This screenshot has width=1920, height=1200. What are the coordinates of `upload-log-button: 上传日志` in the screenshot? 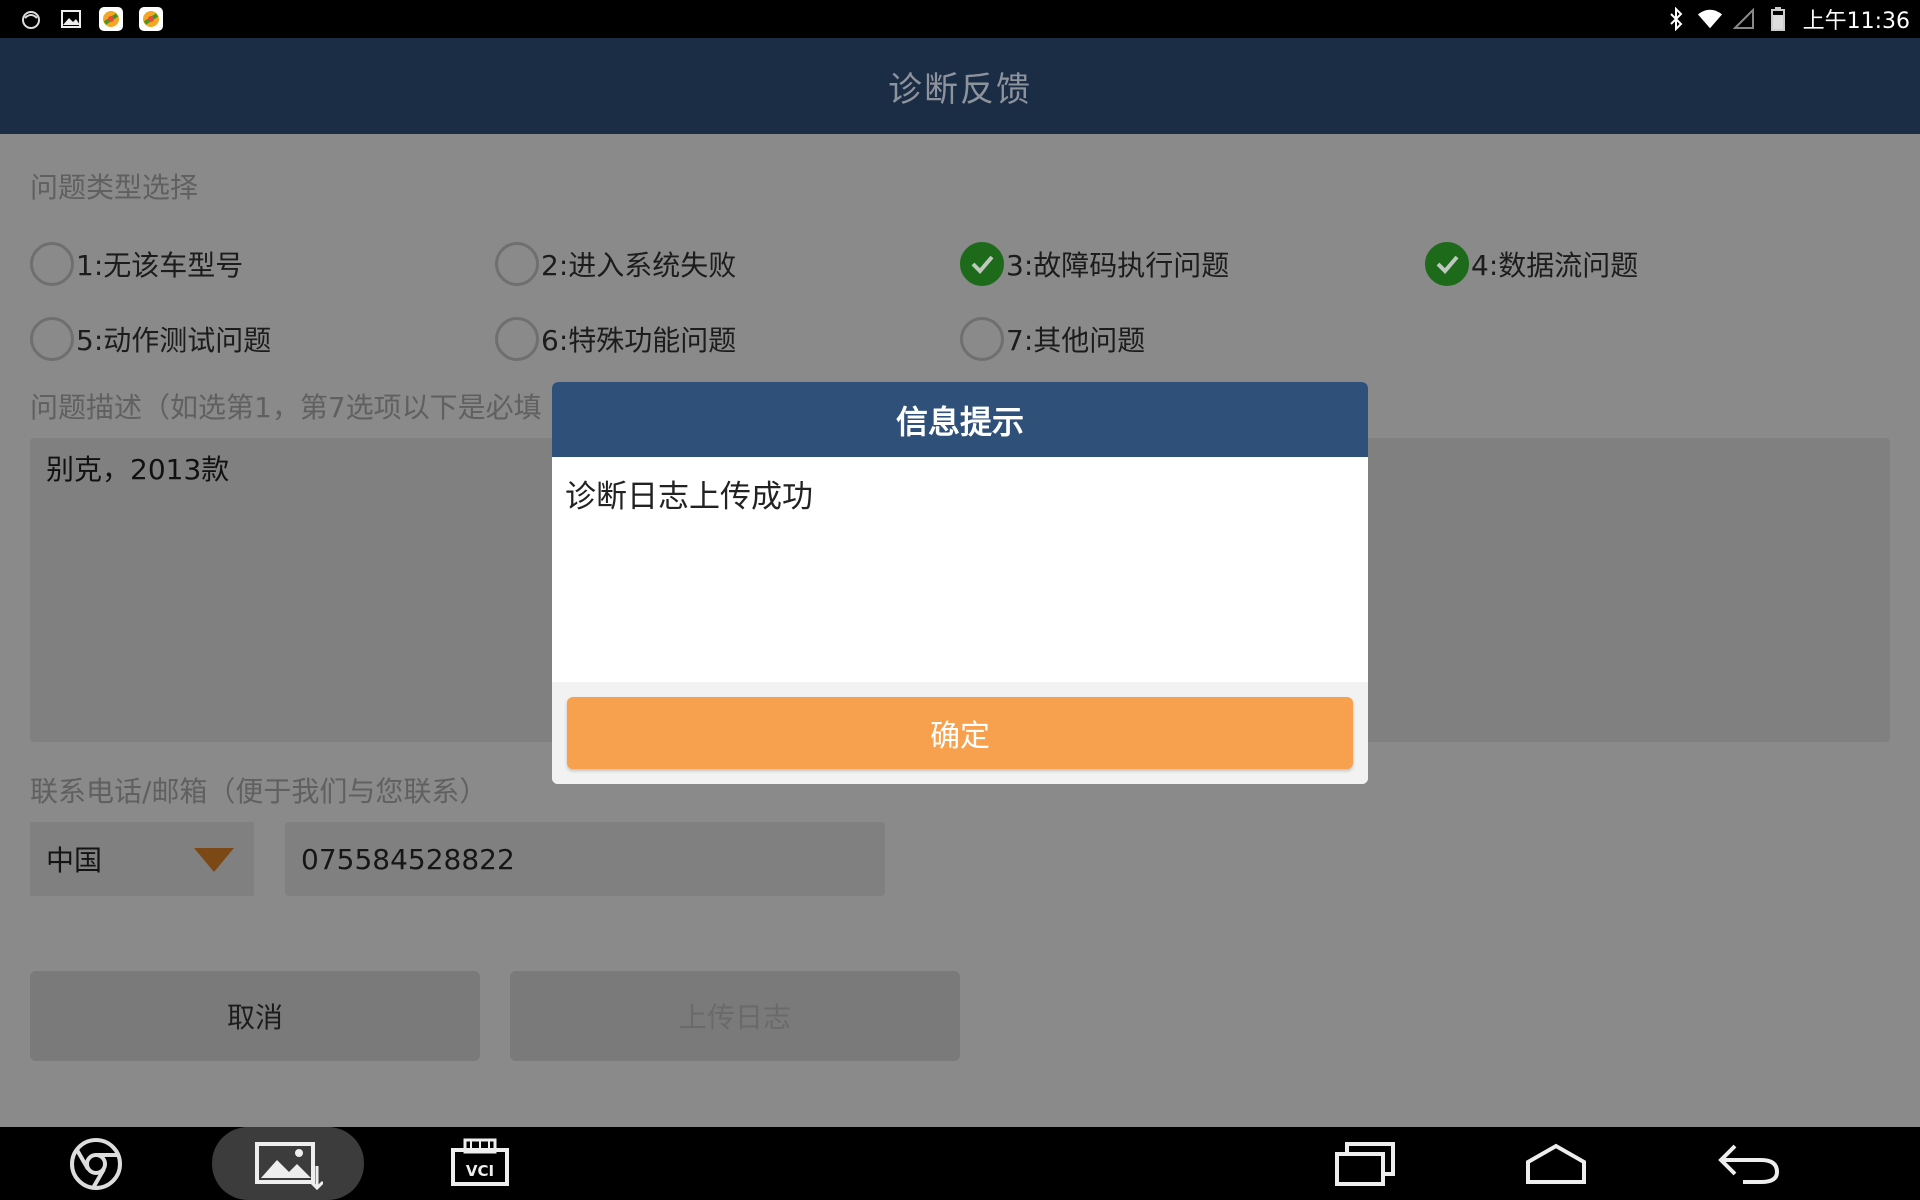 It's located at (735, 1016).